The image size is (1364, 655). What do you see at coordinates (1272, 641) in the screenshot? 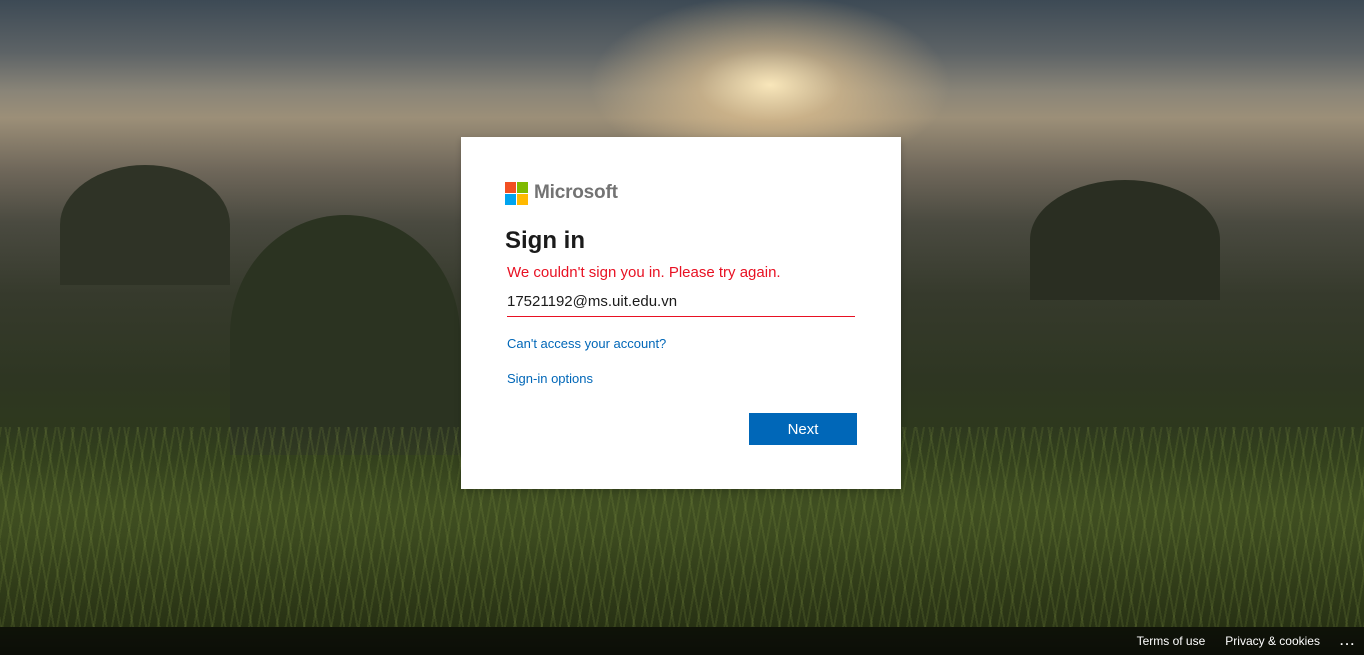
I see `privacy-cookies-link: Privacy & cookies` at bounding box center [1272, 641].